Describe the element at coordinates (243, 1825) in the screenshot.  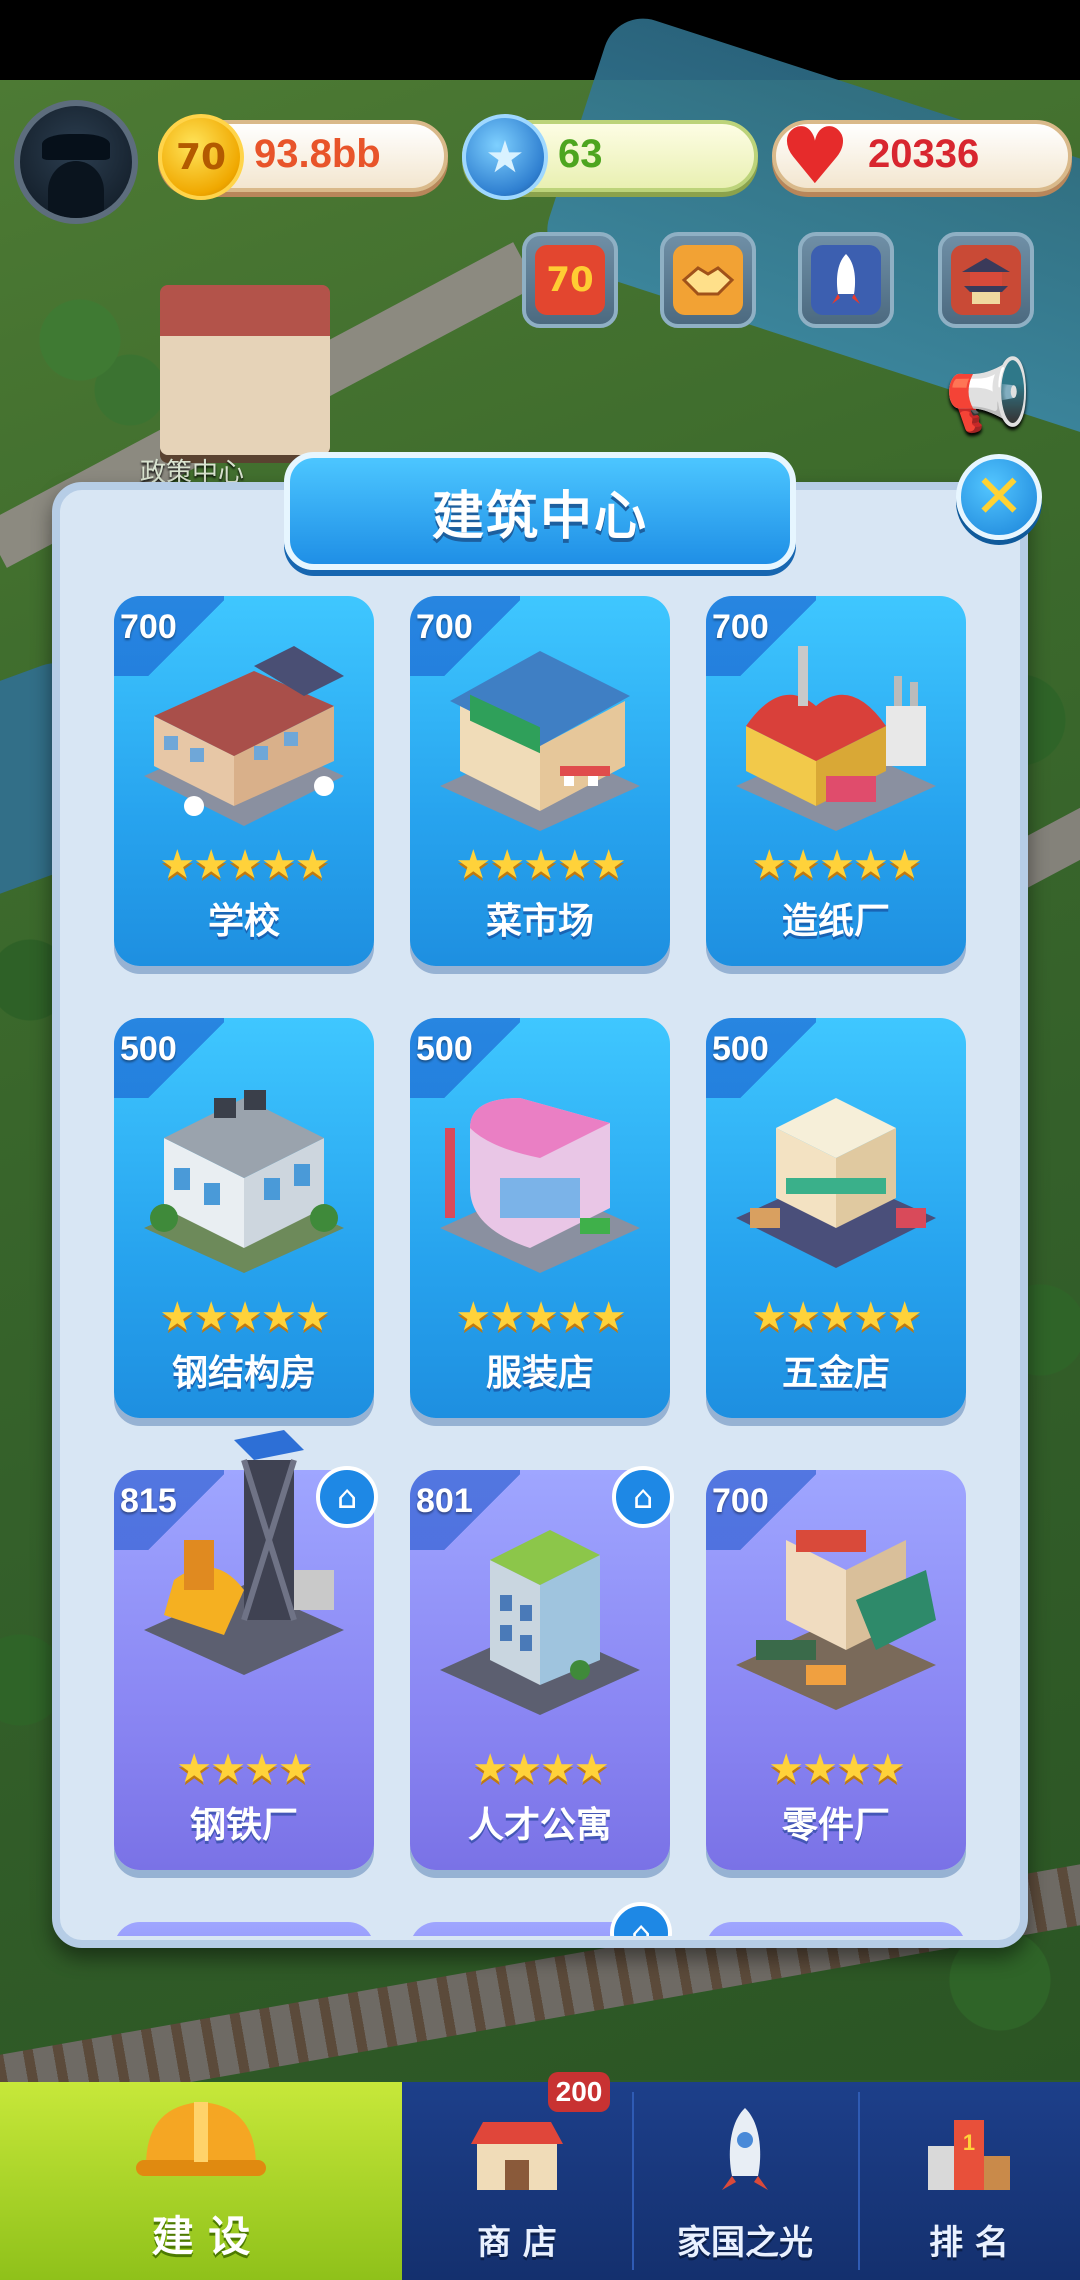
I see `card-name: 钢铁厂` at that location.